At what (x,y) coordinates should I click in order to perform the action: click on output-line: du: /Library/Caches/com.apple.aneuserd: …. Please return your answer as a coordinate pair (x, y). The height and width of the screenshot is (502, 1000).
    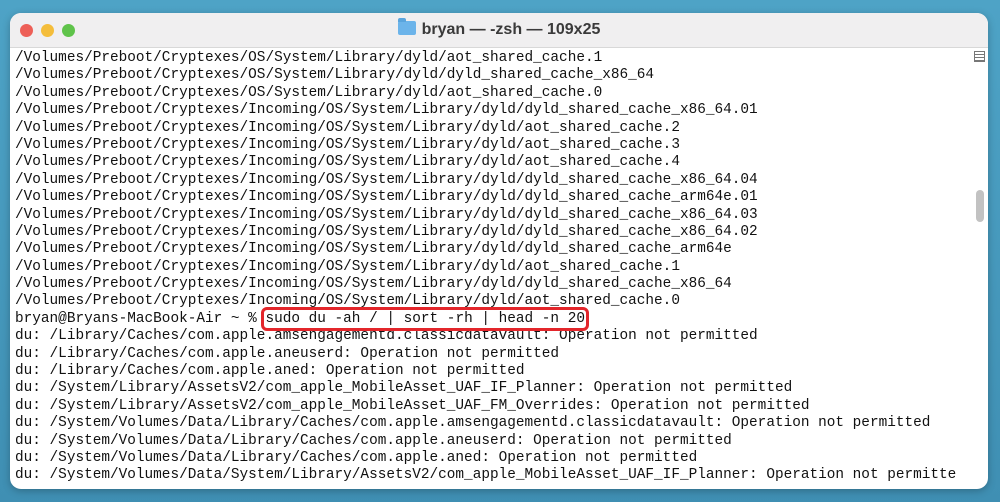
    Looking at the image, I should click on (287, 353).